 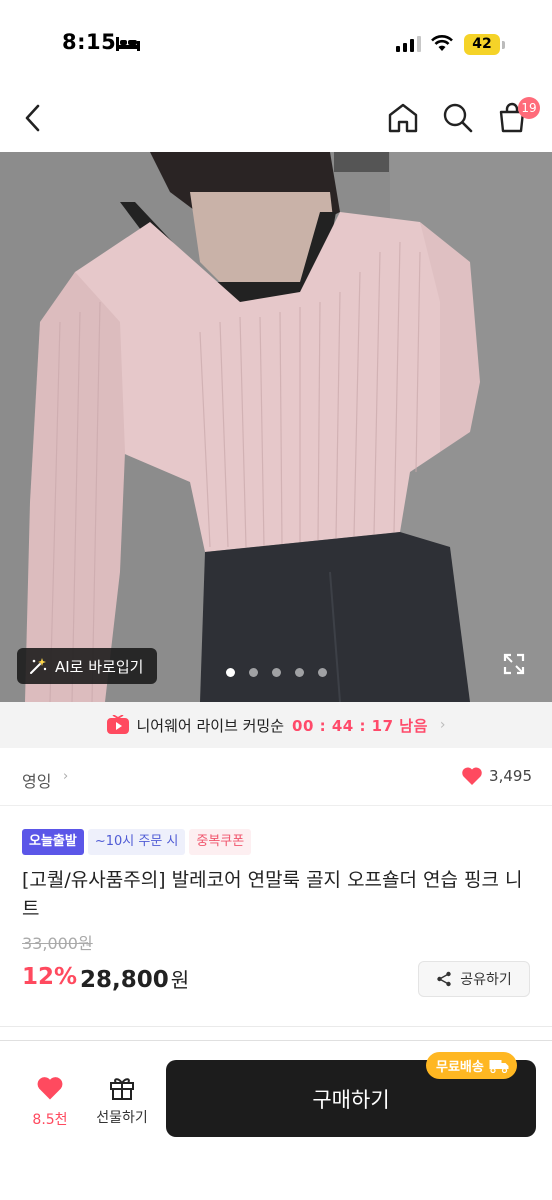 What do you see at coordinates (458, 118) in the screenshot?
I see `search-icon` at bounding box center [458, 118].